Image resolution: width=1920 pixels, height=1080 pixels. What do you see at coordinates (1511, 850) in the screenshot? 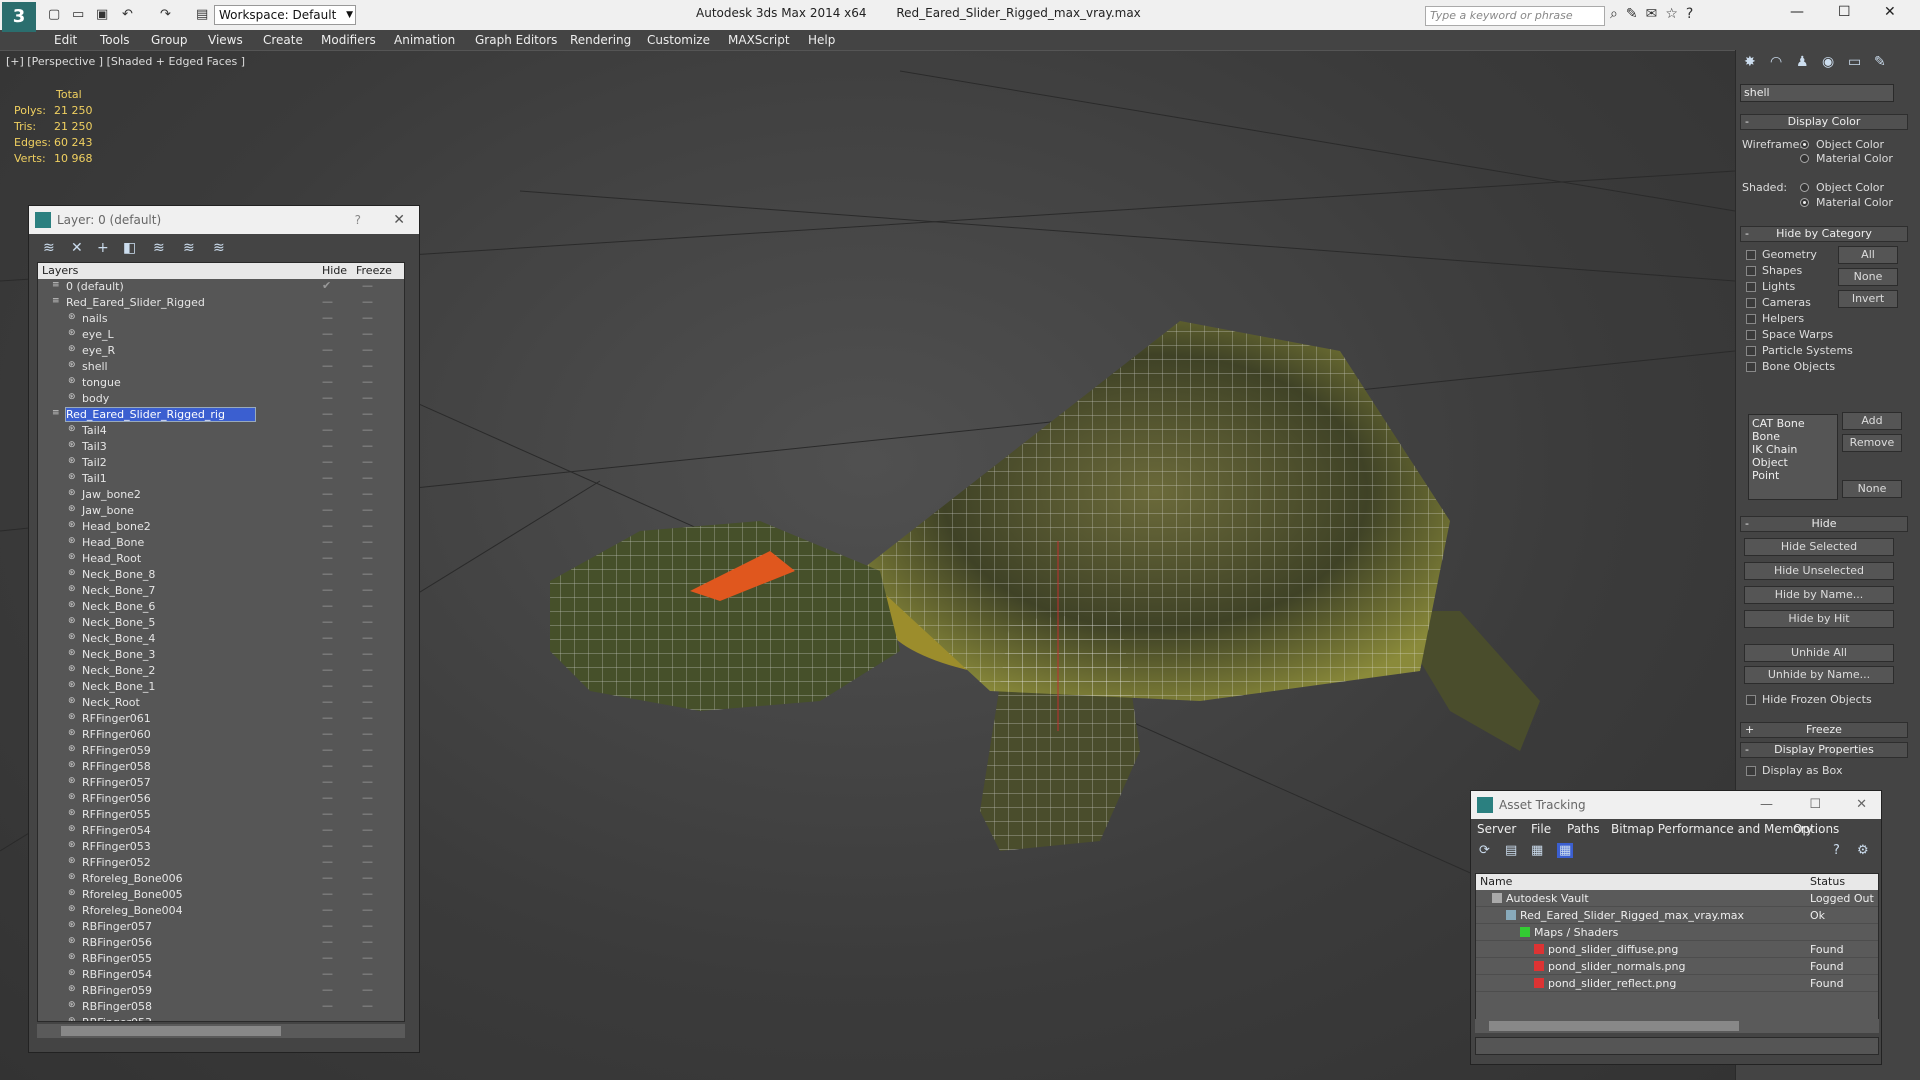
I see `list-view-icon: ▤` at bounding box center [1511, 850].